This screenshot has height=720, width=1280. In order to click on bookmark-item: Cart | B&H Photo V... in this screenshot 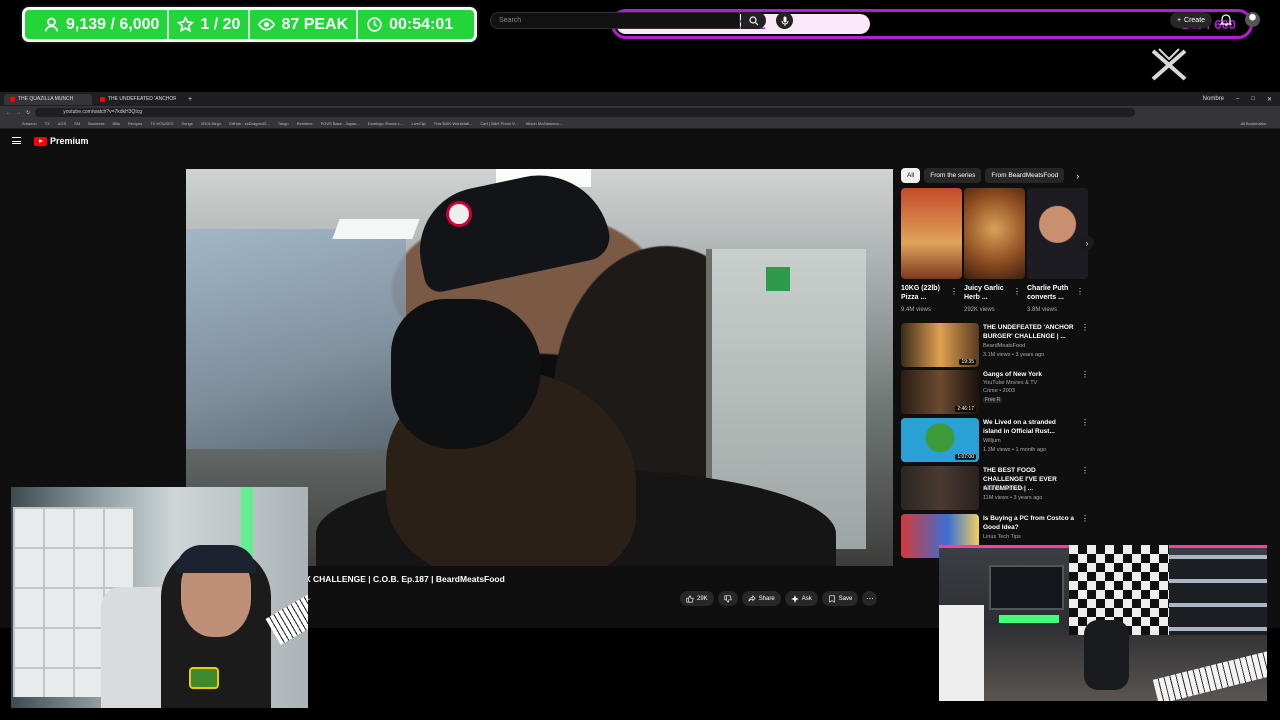, I will do `click(498, 123)`.